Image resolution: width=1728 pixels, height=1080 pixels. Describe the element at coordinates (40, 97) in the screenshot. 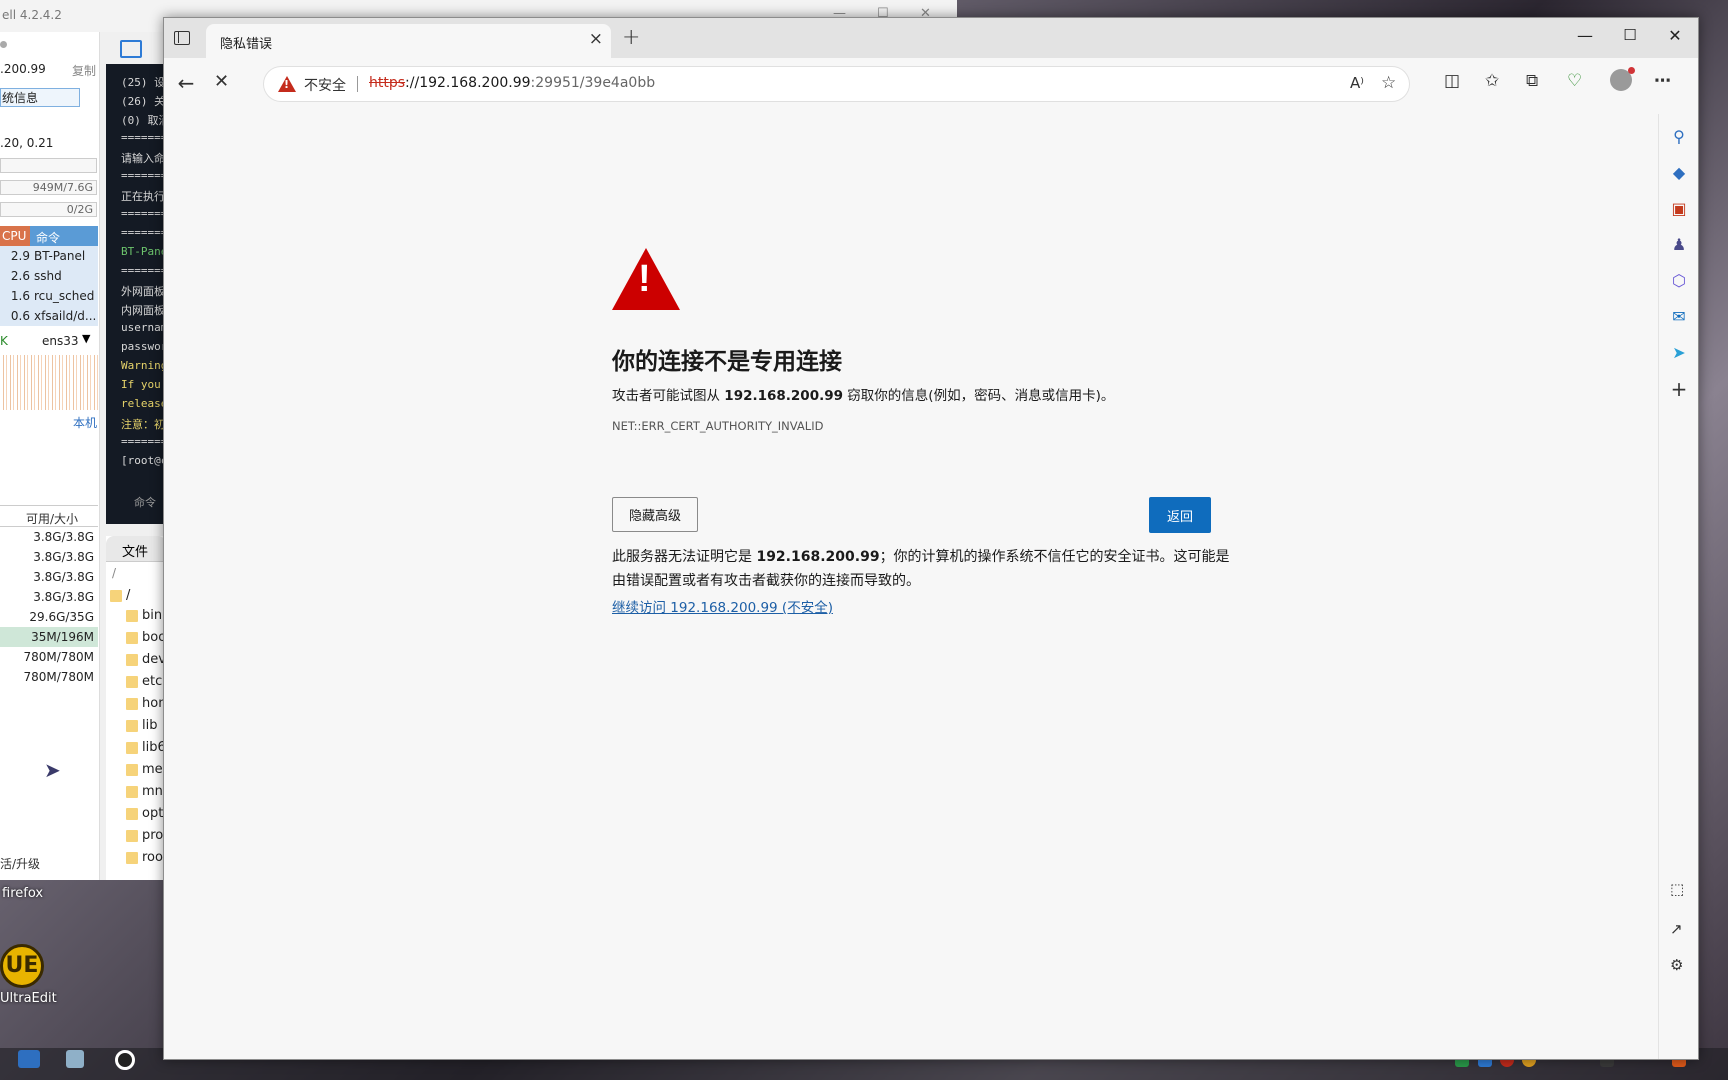

I see `sysinfo-button: 统信息` at that location.